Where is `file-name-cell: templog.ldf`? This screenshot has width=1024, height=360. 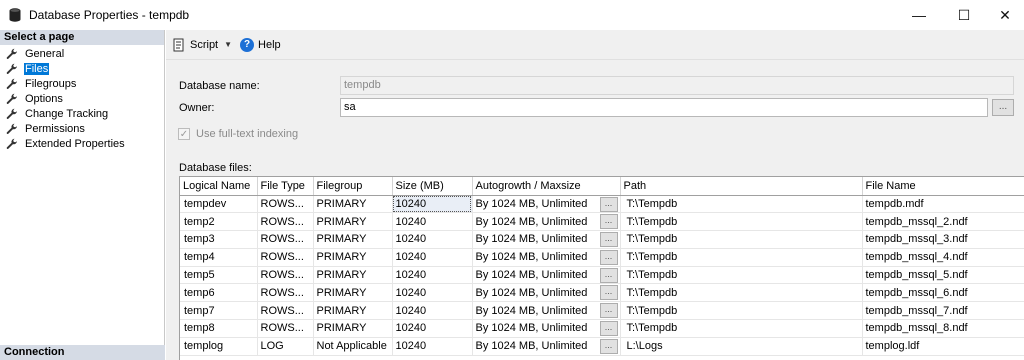
file-name-cell: templog.ldf is located at coordinates (943, 346).